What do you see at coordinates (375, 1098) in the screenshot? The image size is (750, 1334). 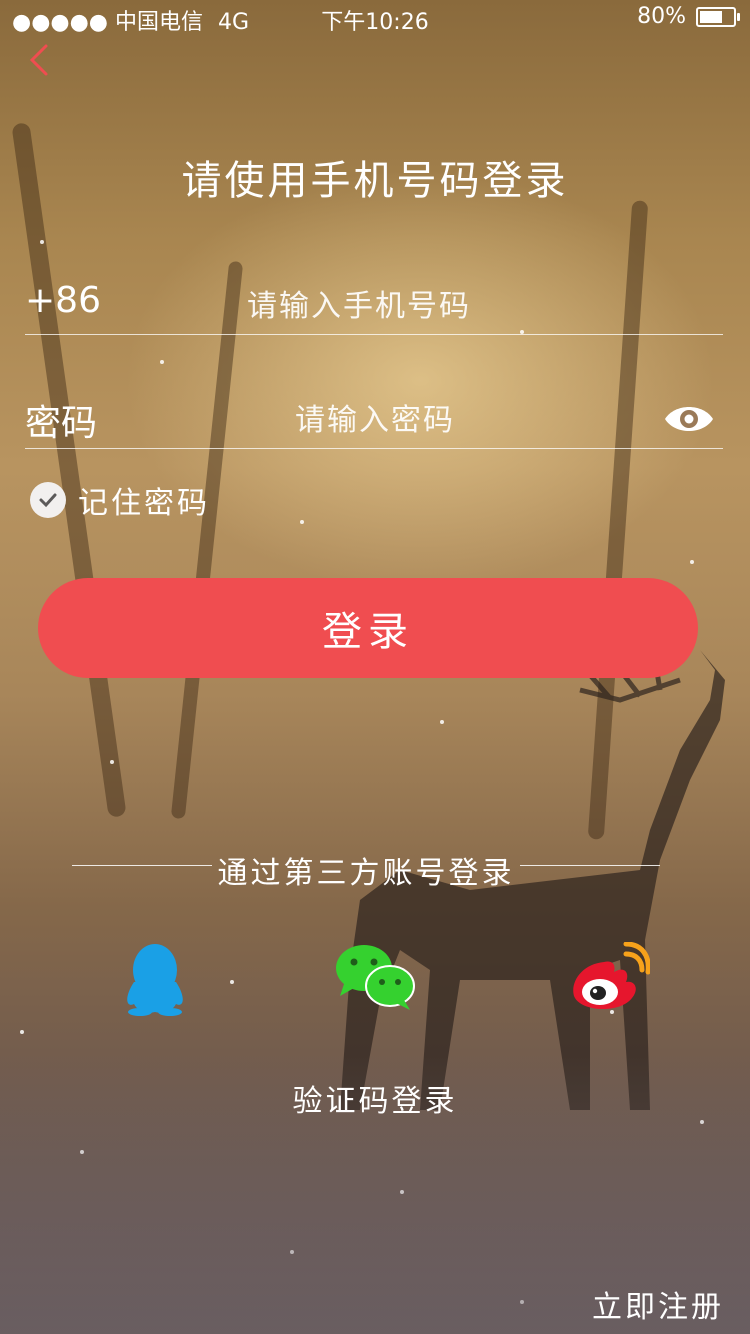 I see `verification-code-login-link: 验证码登录` at bounding box center [375, 1098].